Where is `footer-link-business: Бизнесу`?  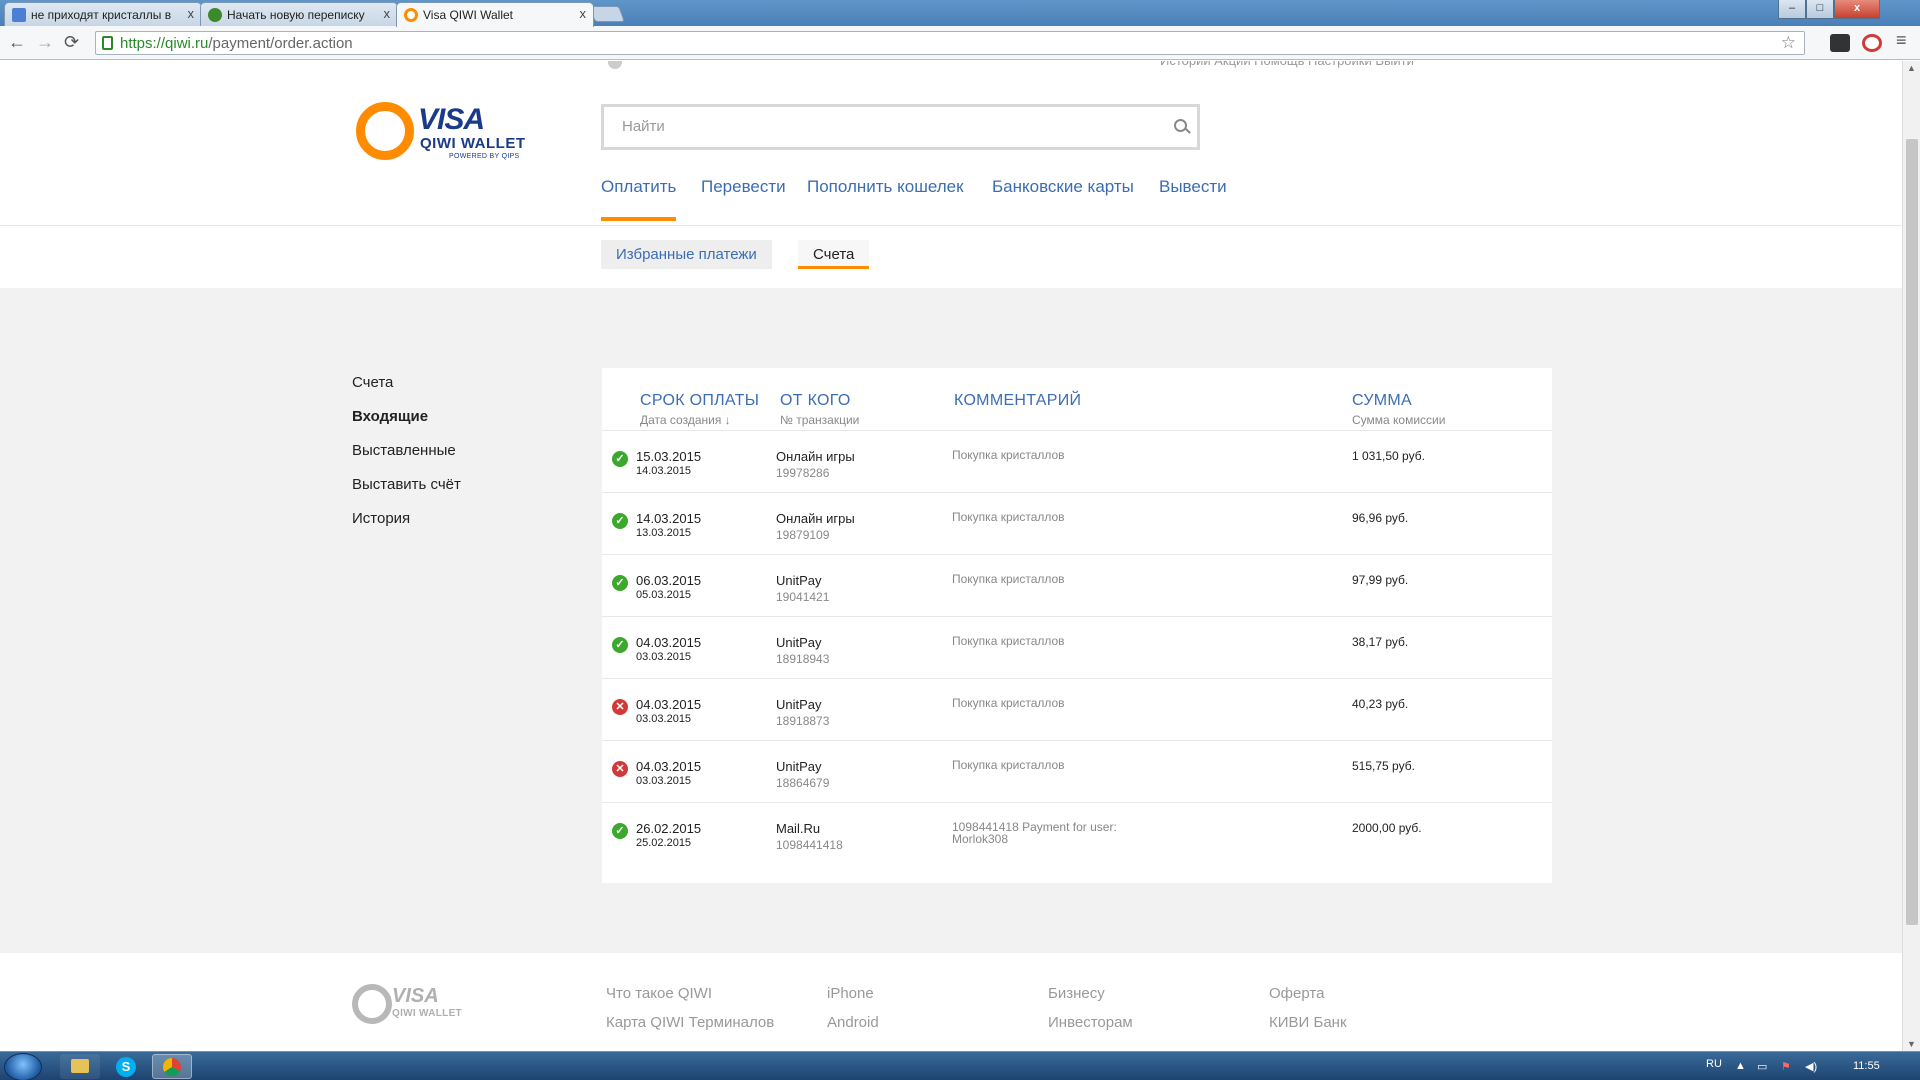 footer-link-business: Бизнесу is located at coordinates (1076, 993).